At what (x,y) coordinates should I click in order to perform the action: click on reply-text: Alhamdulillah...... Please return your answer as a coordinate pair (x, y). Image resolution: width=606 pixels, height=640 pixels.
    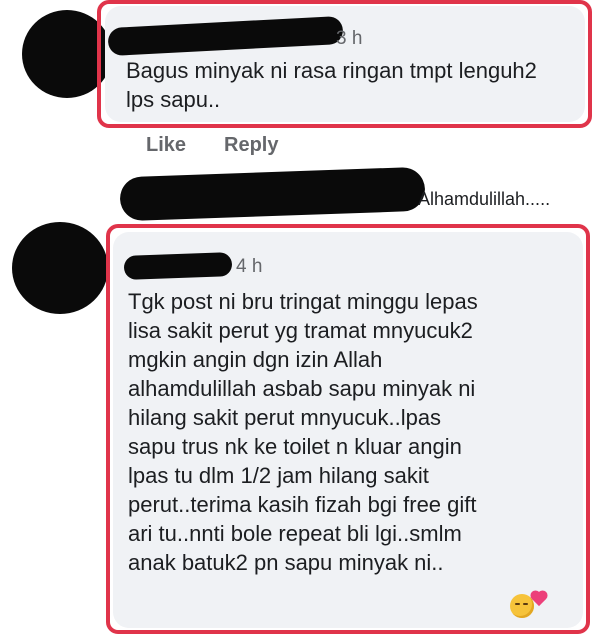
    Looking at the image, I should click on (484, 199).